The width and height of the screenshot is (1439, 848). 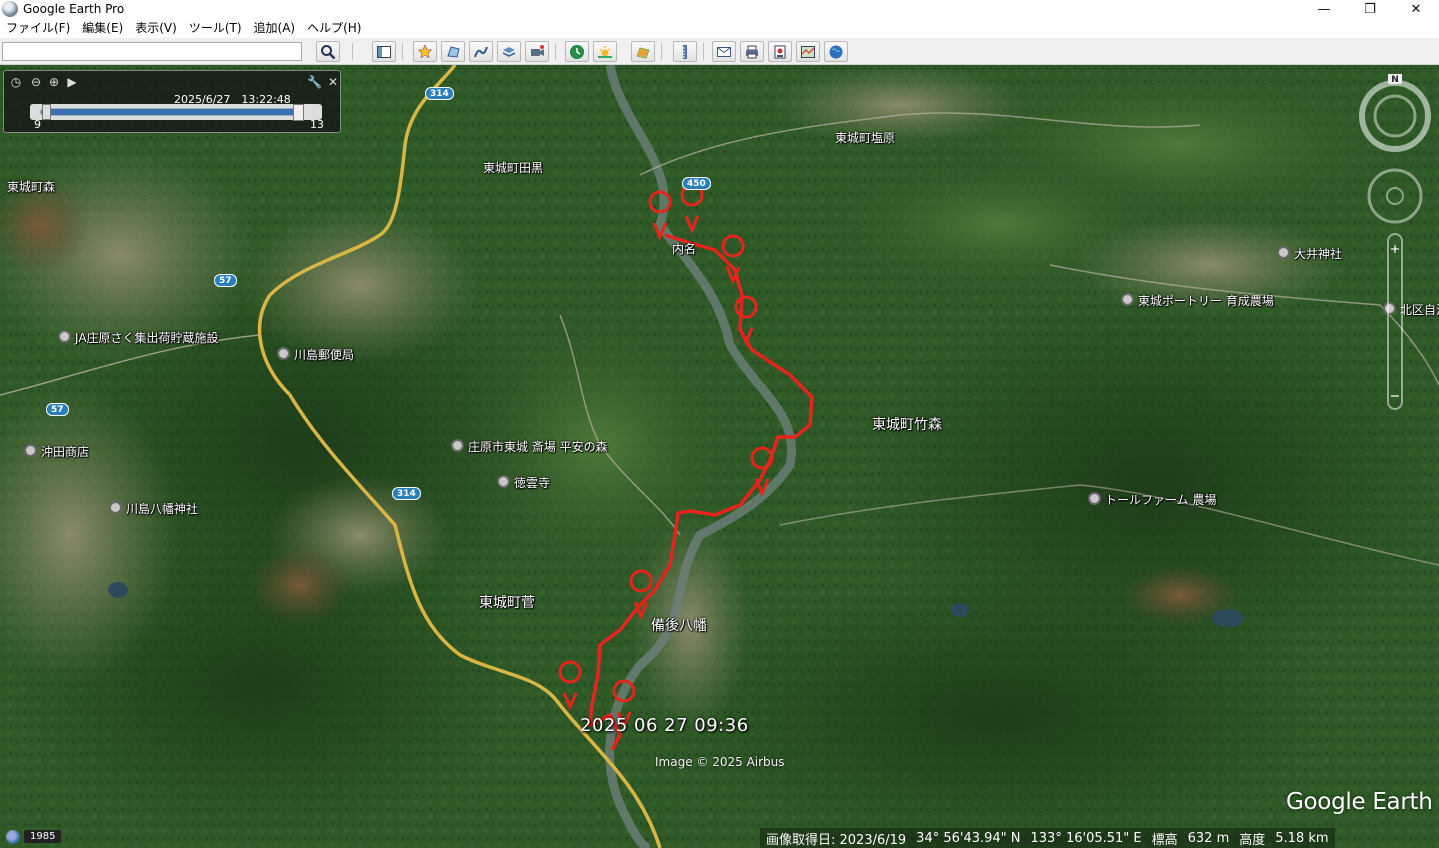 I want to click on elevation-value: 632 m, so click(x=1208, y=838).